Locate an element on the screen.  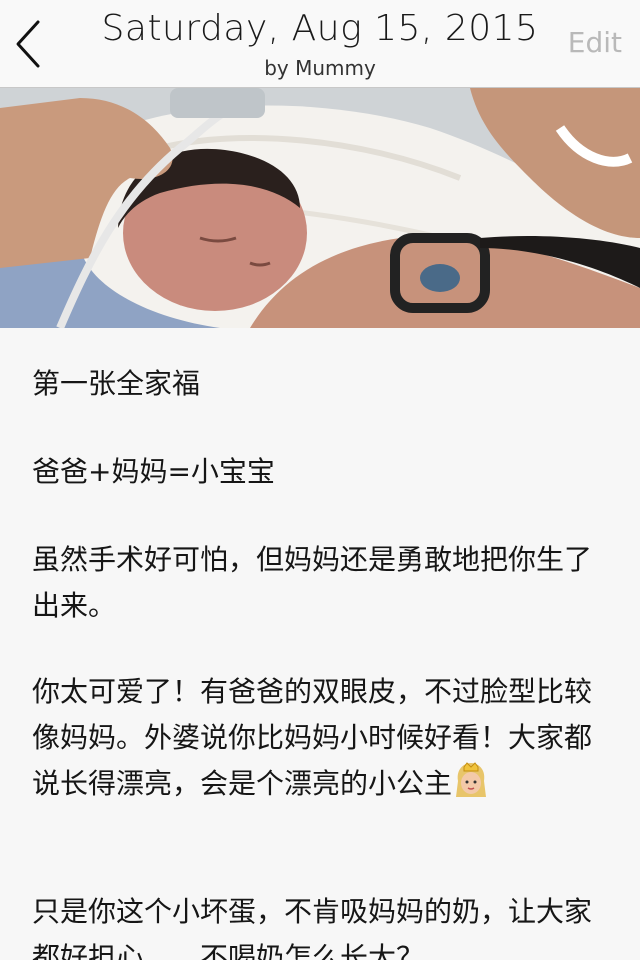
princess-emoji-icon is located at coordinates (471, 780).